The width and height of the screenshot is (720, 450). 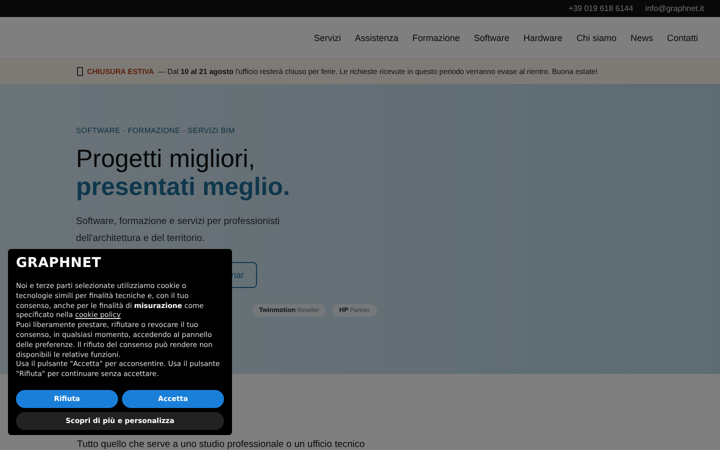 What do you see at coordinates (327, 37) in the screenshot?
I see `nav-link: Servizi` at bounding box center [327, 37].